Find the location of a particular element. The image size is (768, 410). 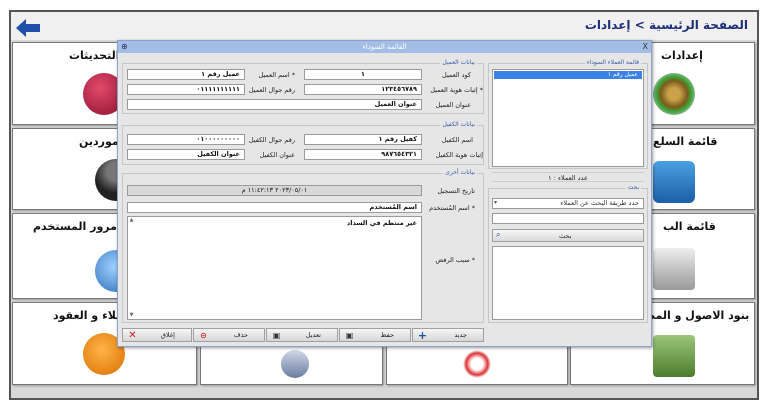

back-arrow-icon is located at coordinates (28, 28).